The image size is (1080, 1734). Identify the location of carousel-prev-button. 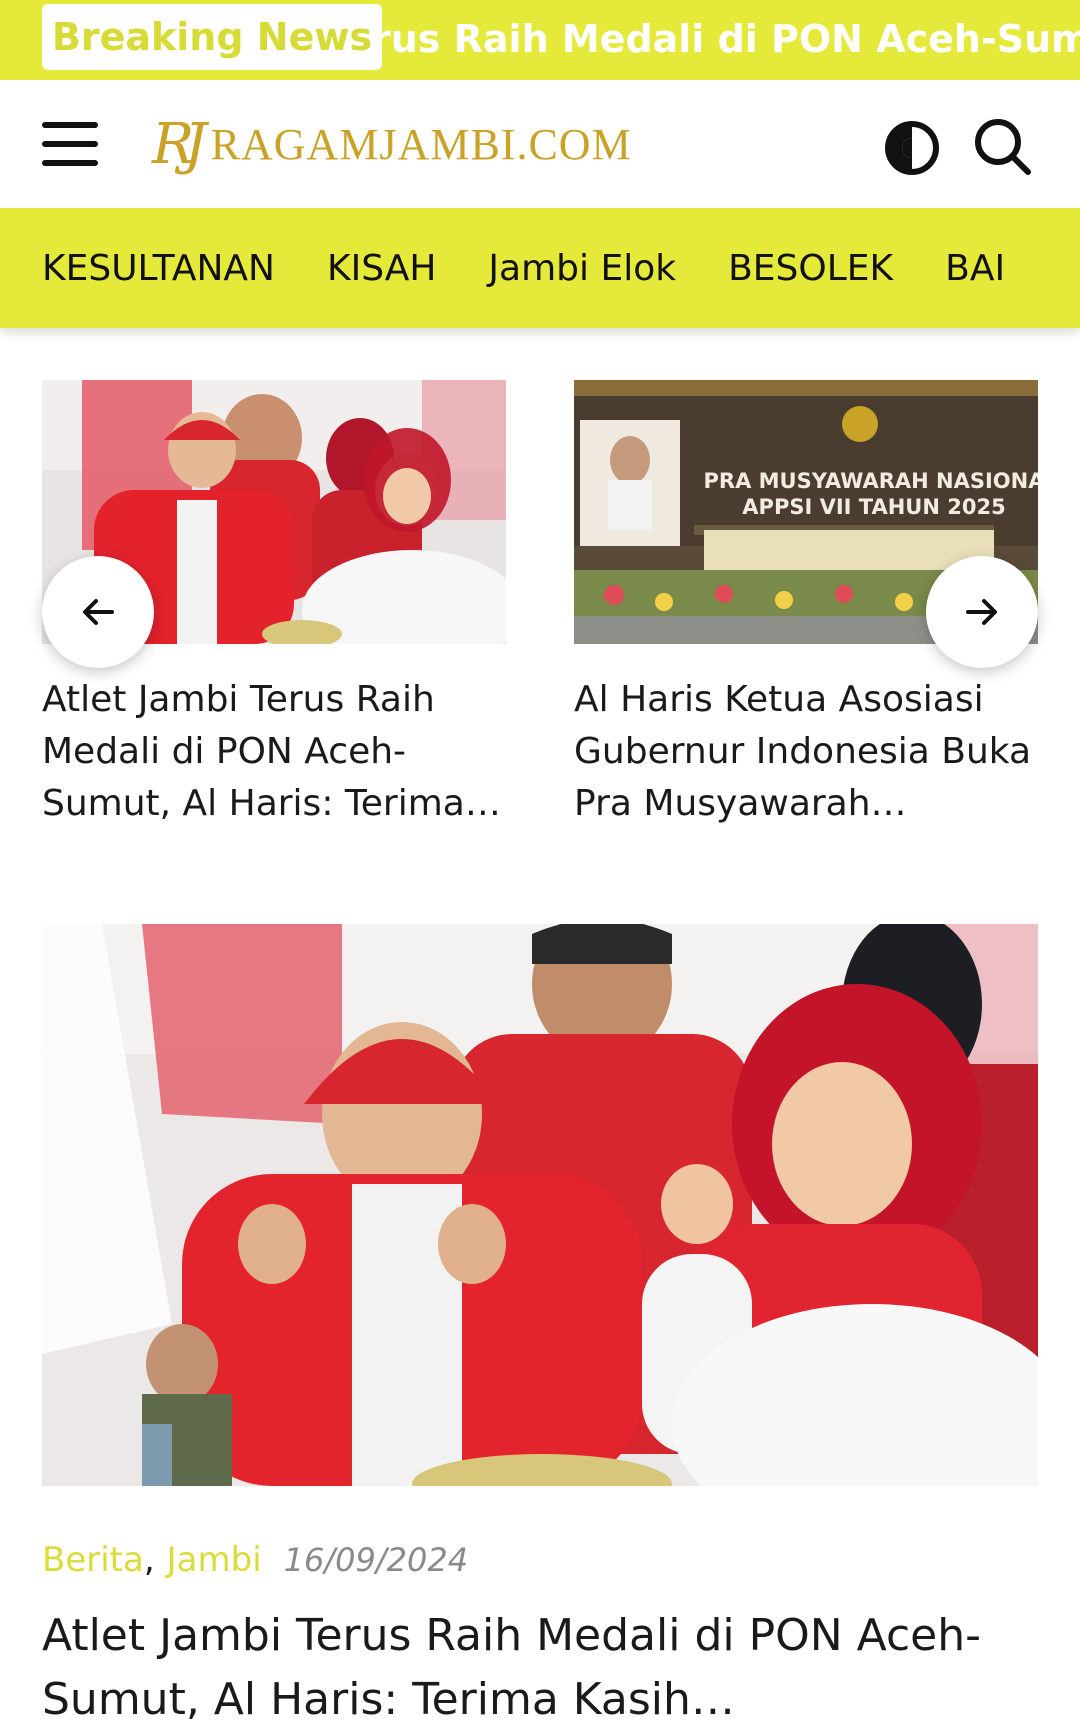
(98, 612).